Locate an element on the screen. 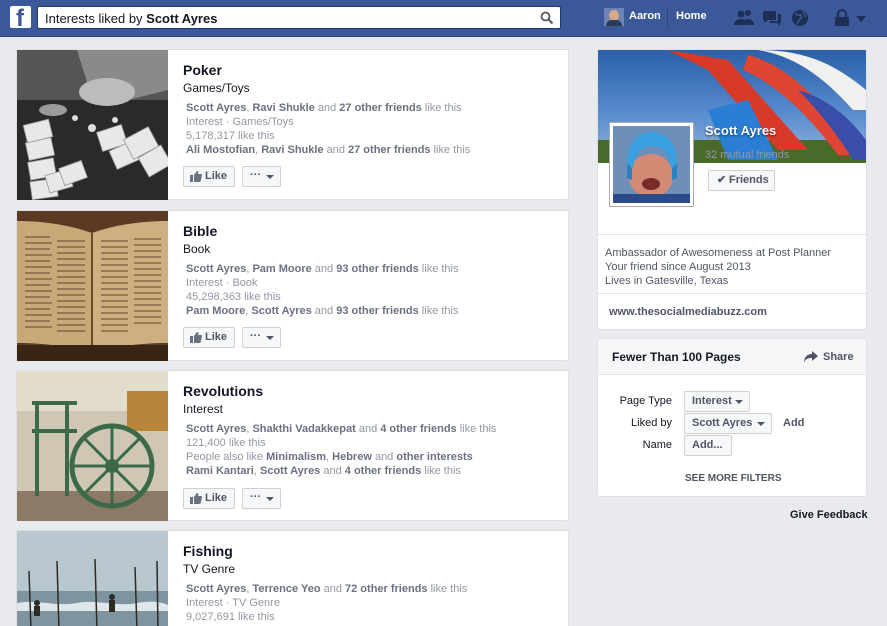 Image resolution: width=887 pixels, height=626 pixels. name-label: Name is located at coordinates (657, 445).